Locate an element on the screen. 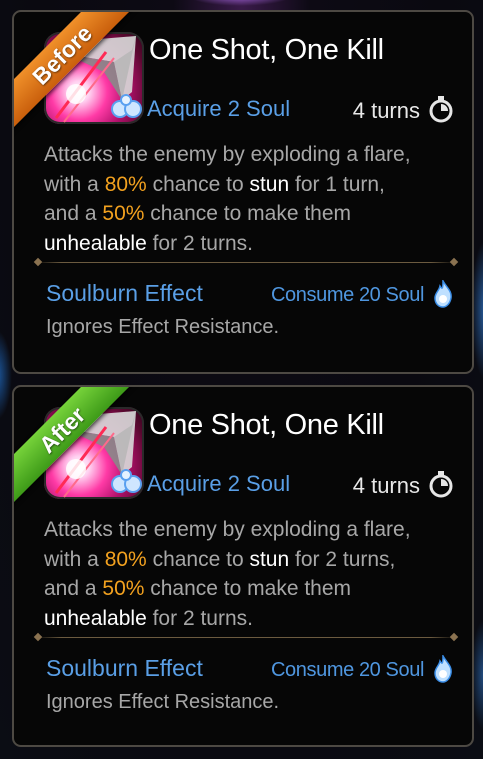 The width and height of the screenshot is (483, 759). ribbon-label: After is located at coordinates (62, 430).